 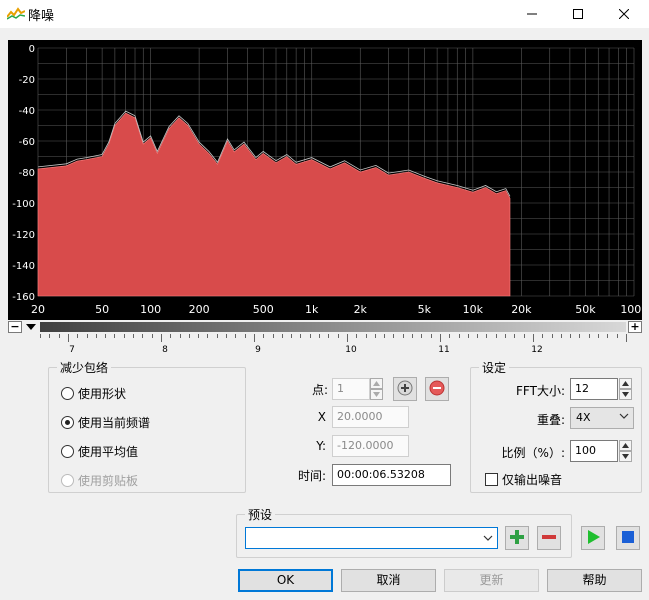 What do you see at coordinates (258, 350) in the screenshot?
I see `ruler-label: 9` at bounding box center [258, 350].